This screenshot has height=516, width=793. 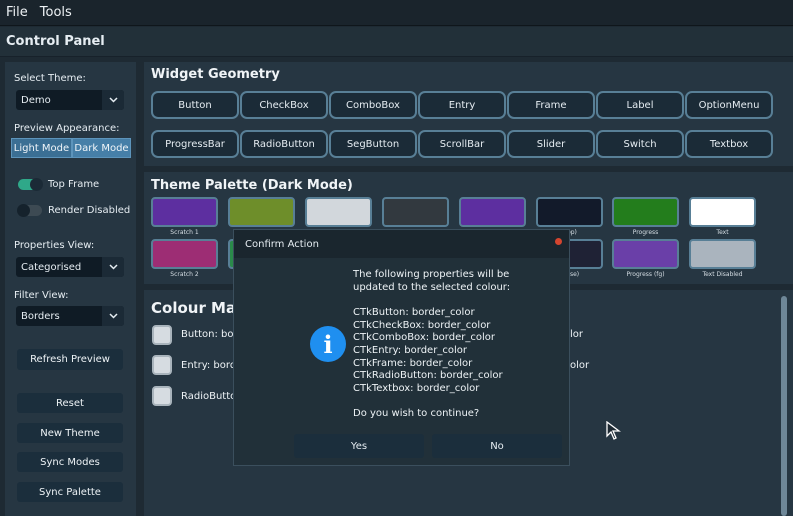 I want to click on preview-appearance-label: Preview Appearance:, so click(x=67, y=128).